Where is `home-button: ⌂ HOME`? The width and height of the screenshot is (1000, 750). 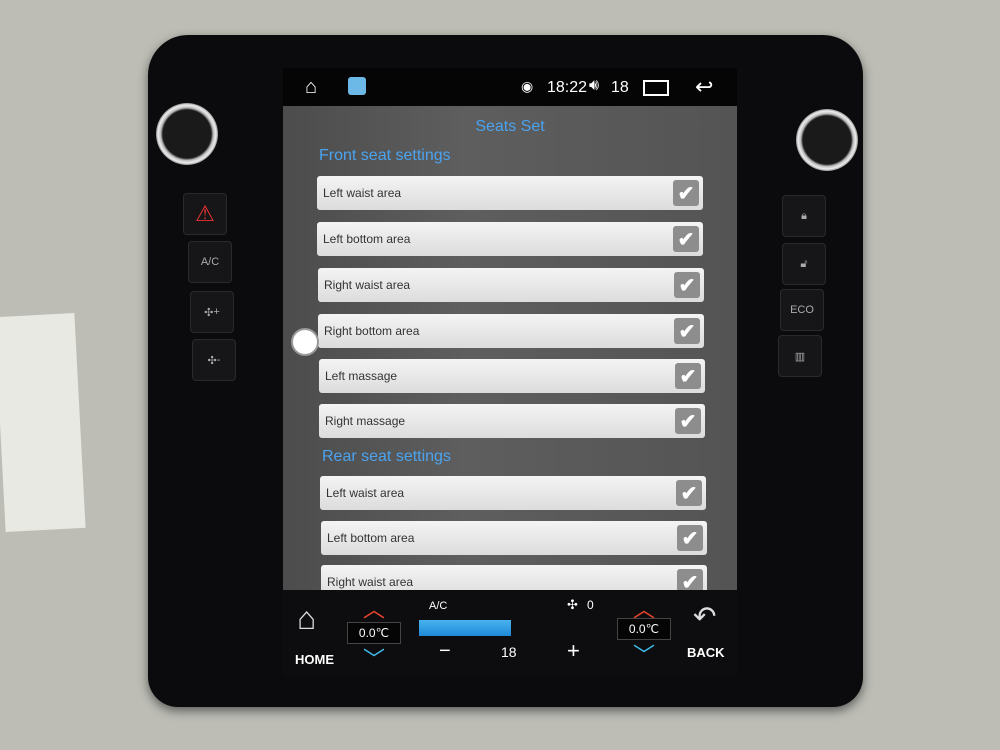 home-button: ⌂ HOME is located at coordinates (312, 635).